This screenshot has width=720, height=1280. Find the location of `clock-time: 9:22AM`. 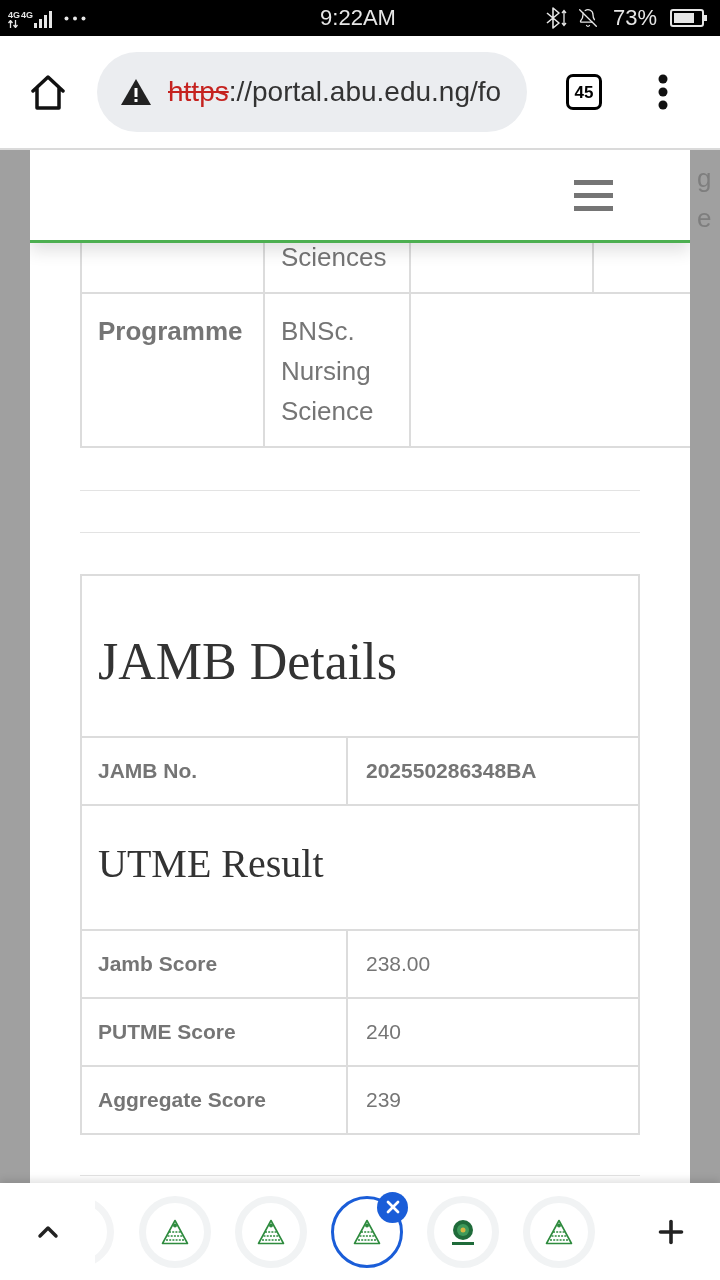

clock-time: 9:22AM is located at coordinates (358, 18).